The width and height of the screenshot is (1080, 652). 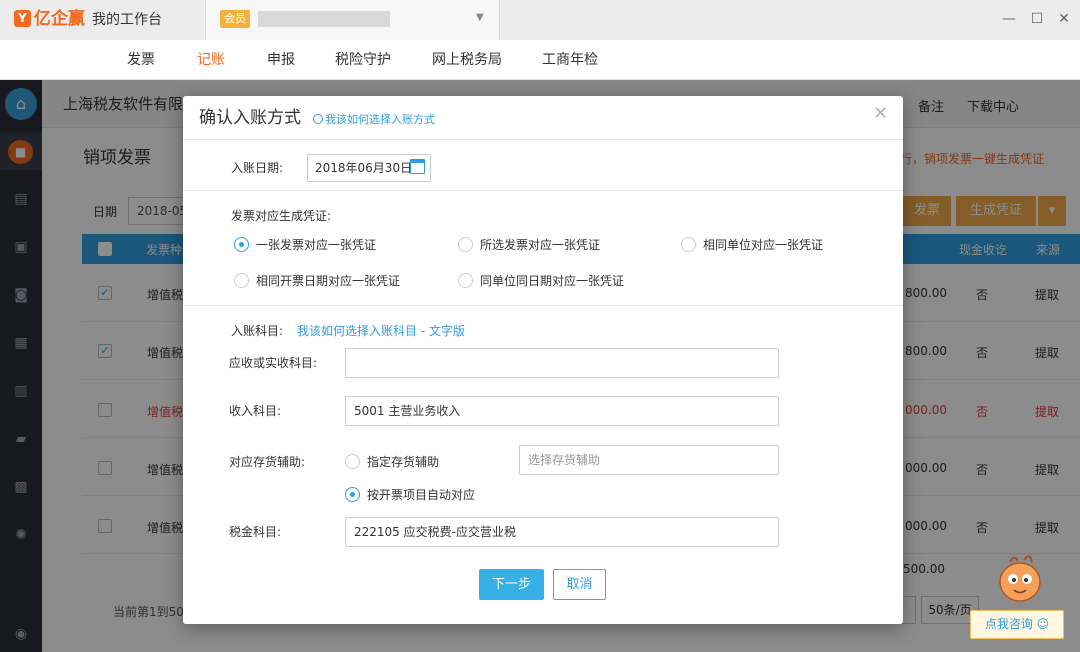 I want to click on nav-item-online-tax-bureau: 网上税务局, so click(x=467, y=60).